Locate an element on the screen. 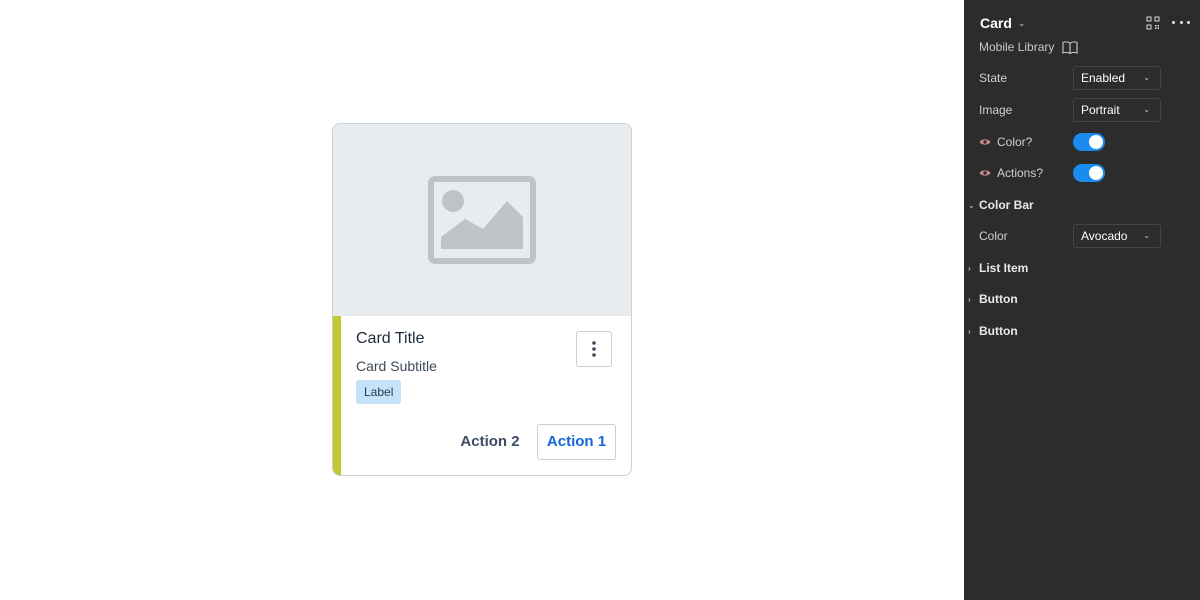  library-name: Mobile Library is located at coordinates (1017, 47).